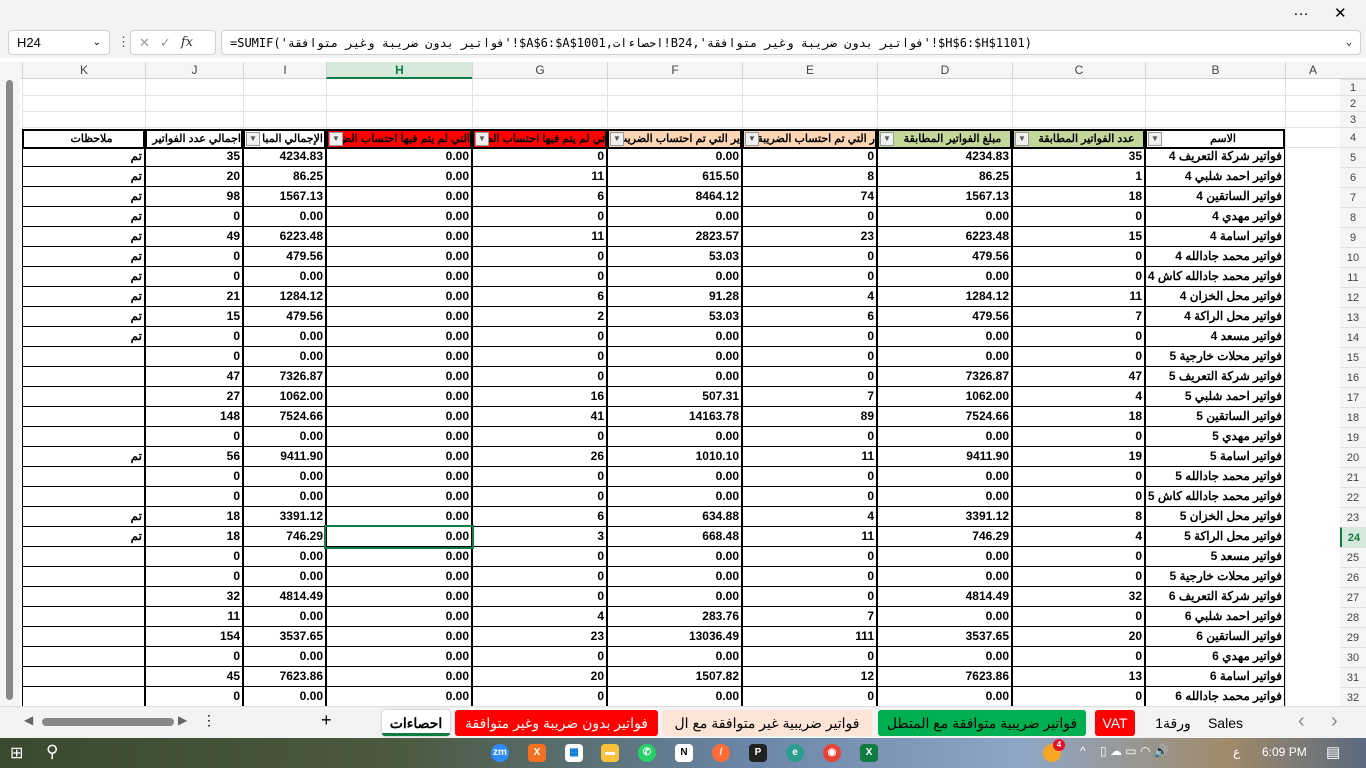 This screenshot has height=768, width=1366. What do you see at coordinates (674, 297) in the screenshot?
I see `cell-F12: 91.28` at bounding box center [674, 297].